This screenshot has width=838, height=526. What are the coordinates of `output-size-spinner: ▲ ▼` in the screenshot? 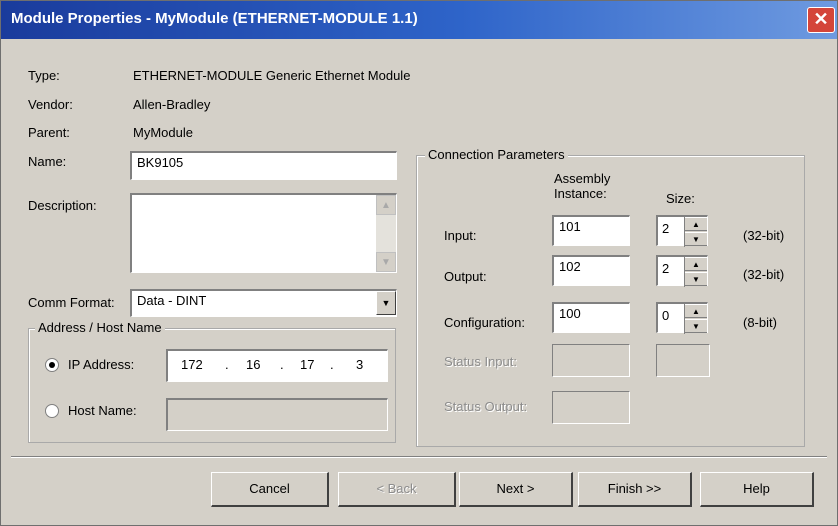 It's located at (695, 272).